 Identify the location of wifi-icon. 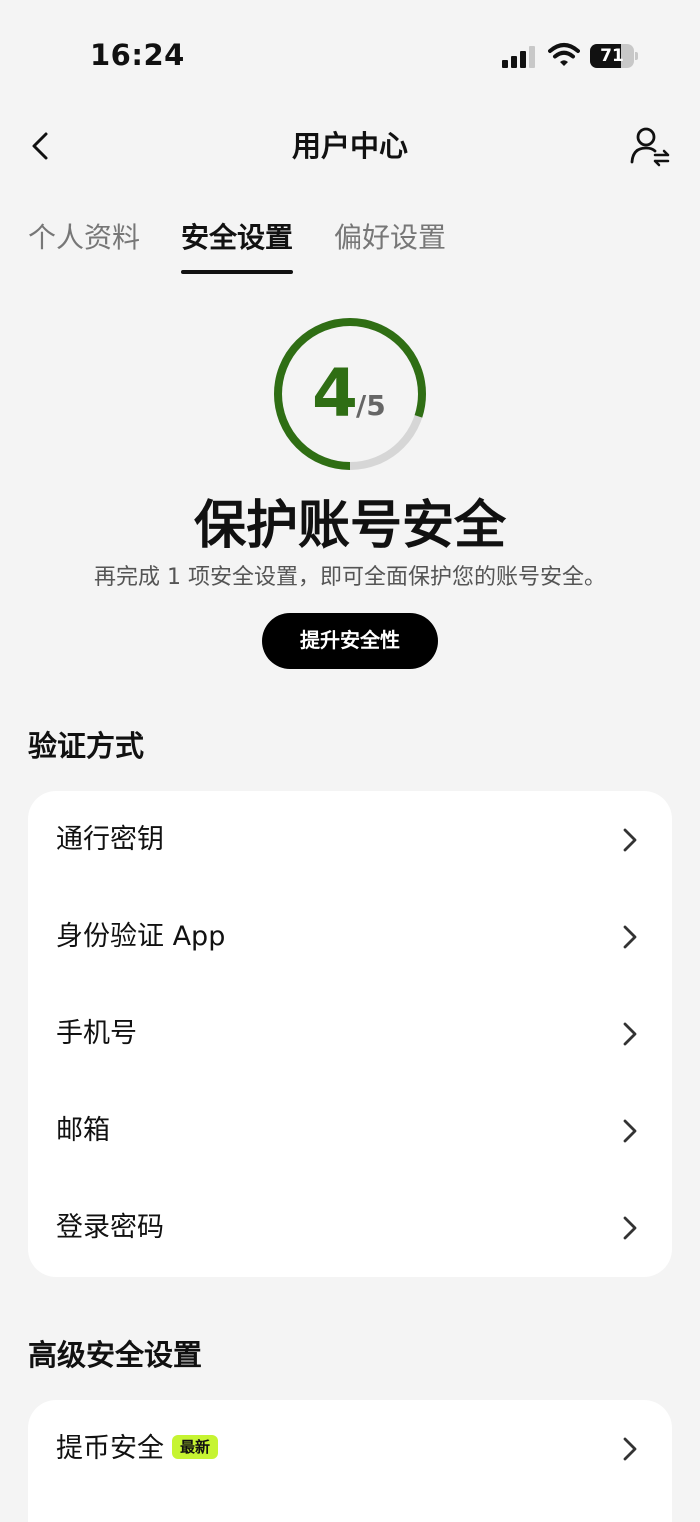
(564, 54).